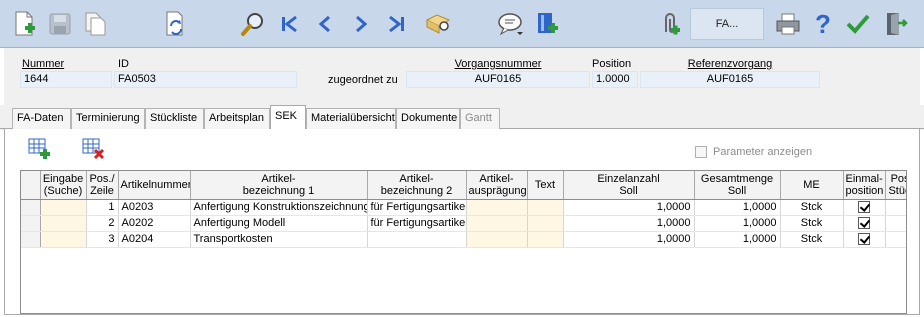 The height and width of the screenshot is (317, 924). I want to click on exit-button, so click(895, 24).